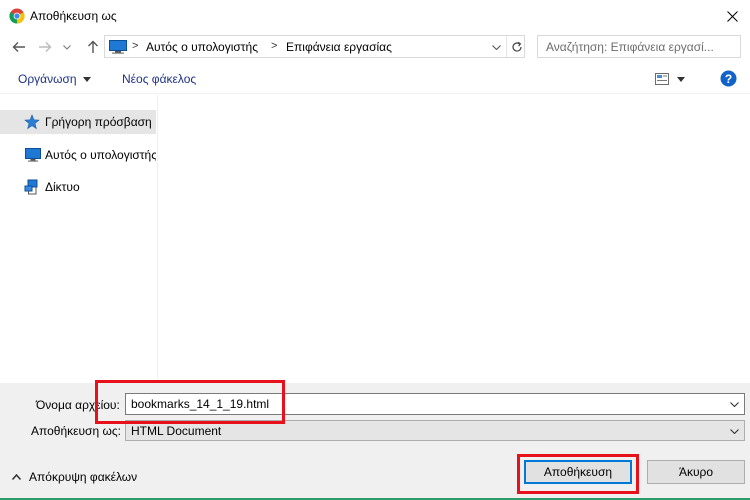 This screenshot has width=750, height=500. I want to click on savetype-dropdown-button, so click(734, 431).